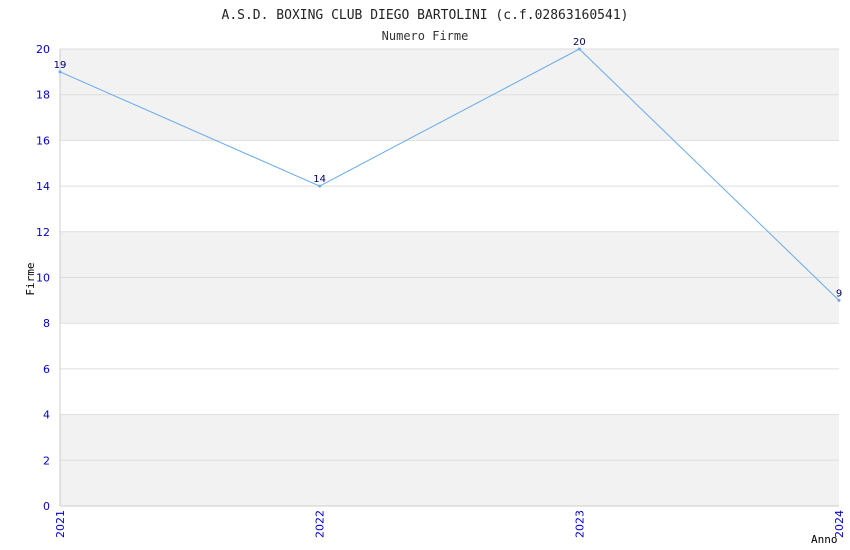  I want to click on data-label: 14, so click(319, 179).